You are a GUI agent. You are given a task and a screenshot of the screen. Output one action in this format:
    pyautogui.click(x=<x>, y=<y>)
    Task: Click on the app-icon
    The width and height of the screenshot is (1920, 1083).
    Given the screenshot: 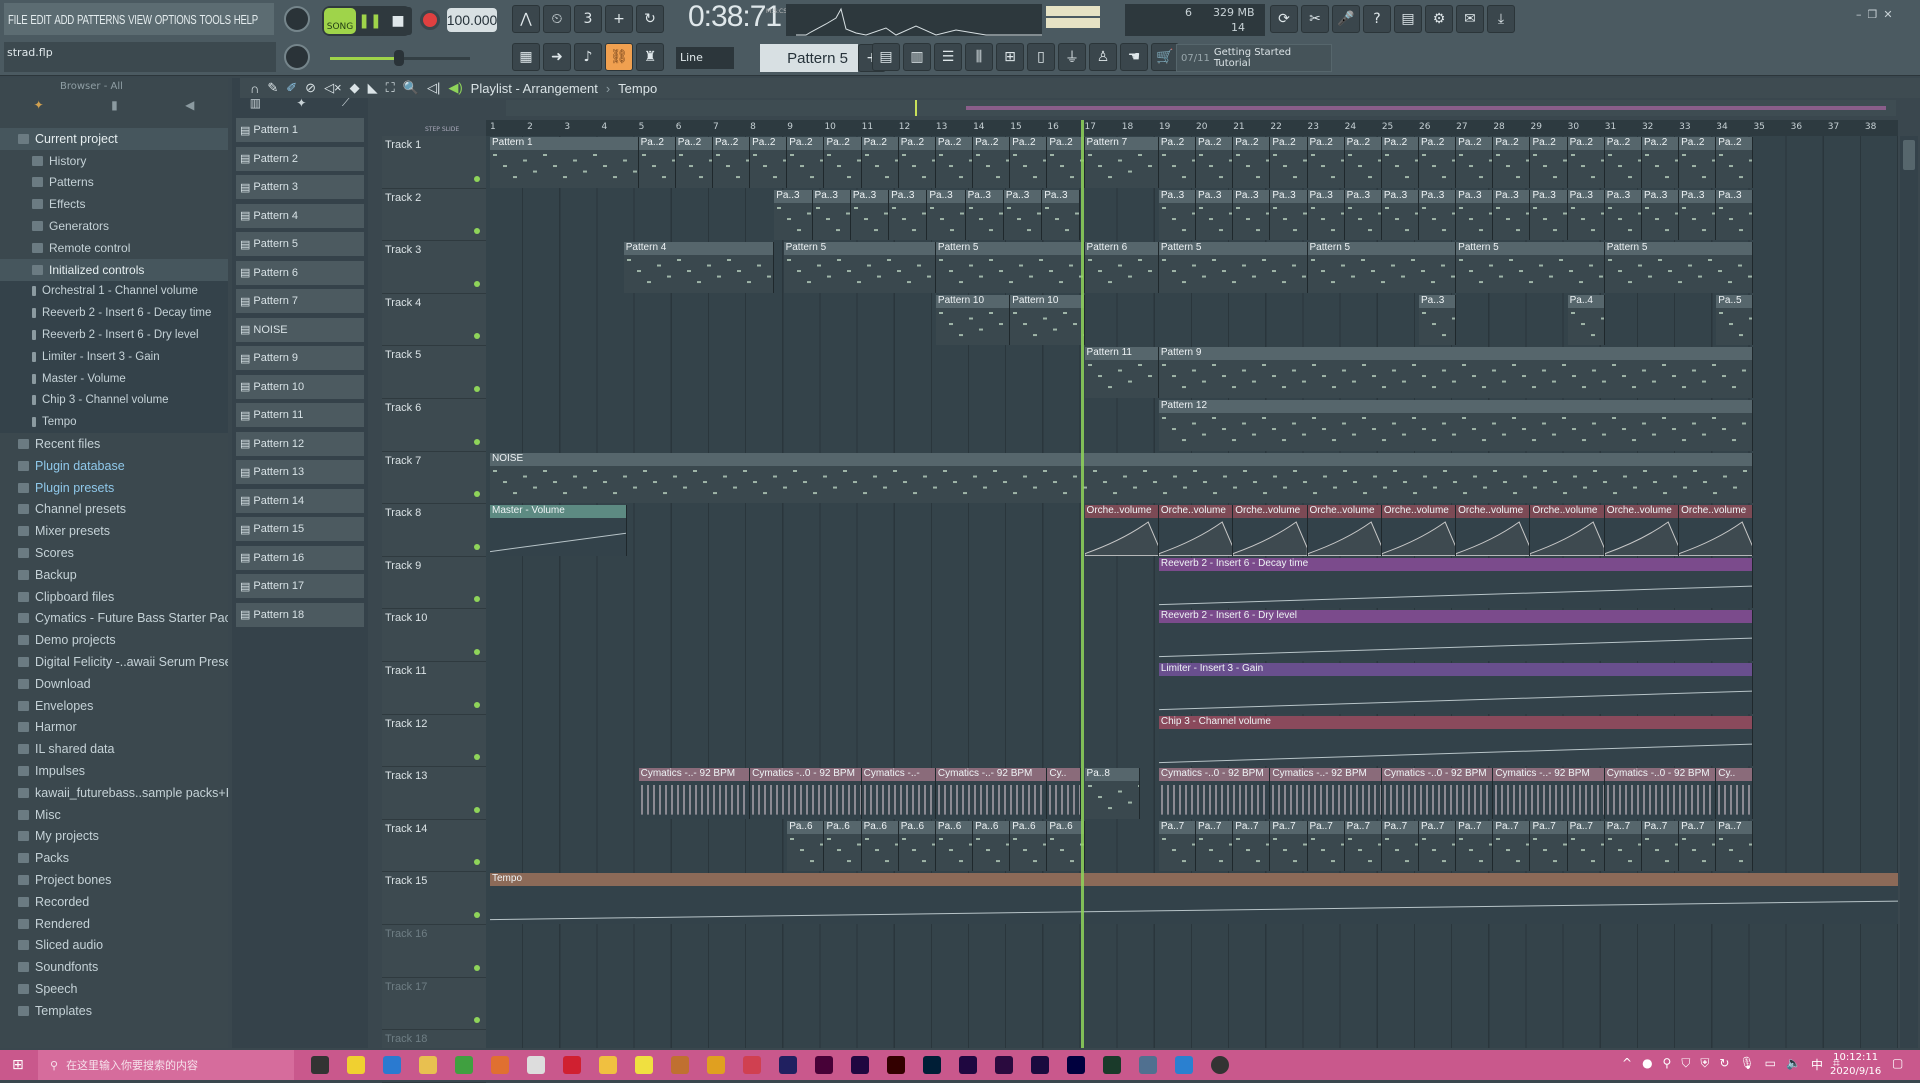 What is the action you would take?
    pyautogui.click(x=1112, y=1065)
    